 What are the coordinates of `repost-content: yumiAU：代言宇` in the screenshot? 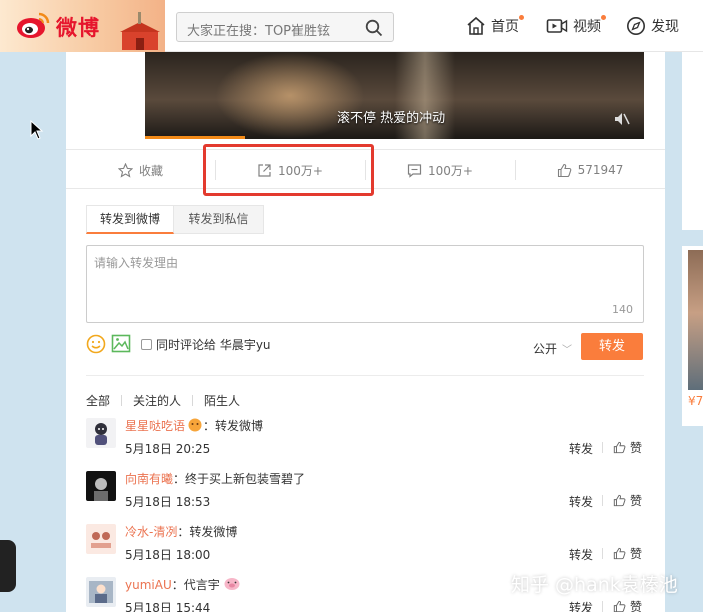 It's located at (183, 584).